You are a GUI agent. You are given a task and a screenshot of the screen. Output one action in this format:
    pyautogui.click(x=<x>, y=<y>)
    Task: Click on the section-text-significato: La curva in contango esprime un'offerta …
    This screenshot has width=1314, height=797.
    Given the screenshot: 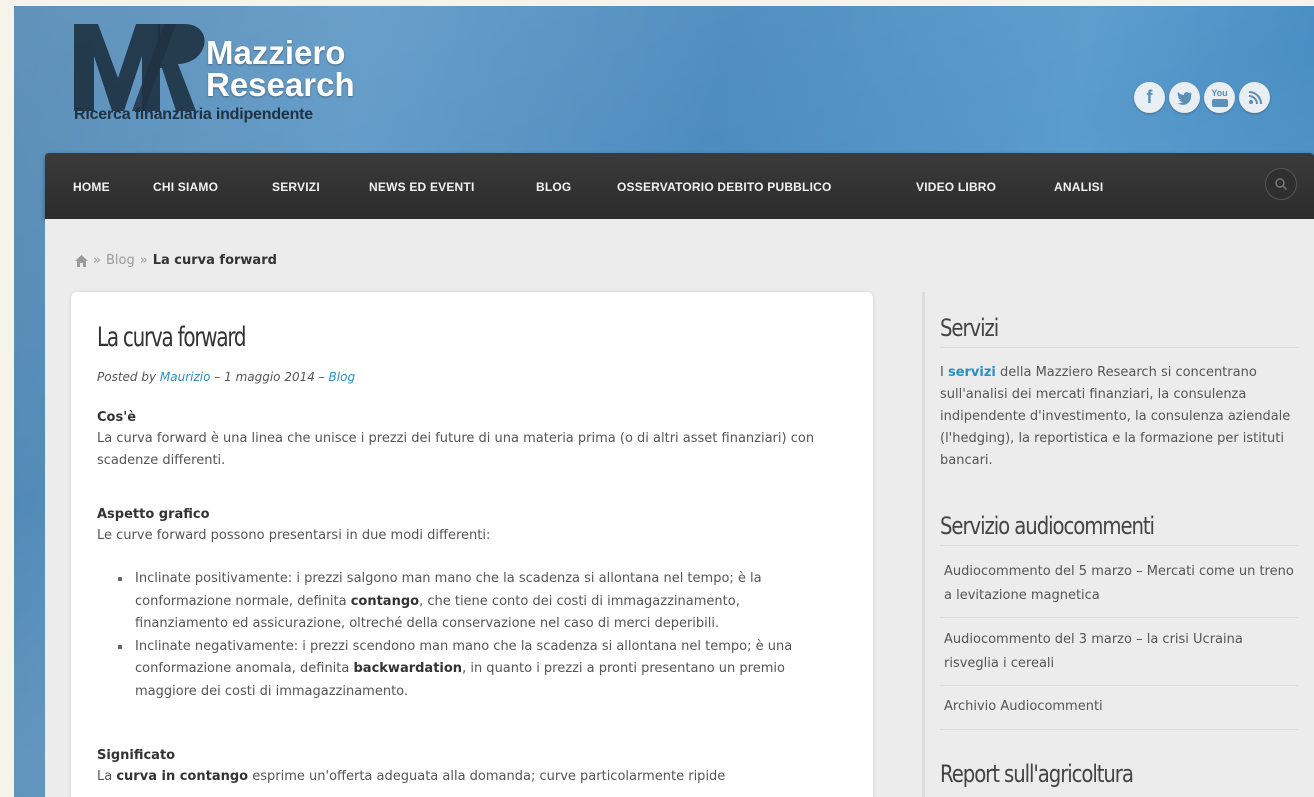 What is the action you would take?
    pyautogui.click(x=467, y=777)
    